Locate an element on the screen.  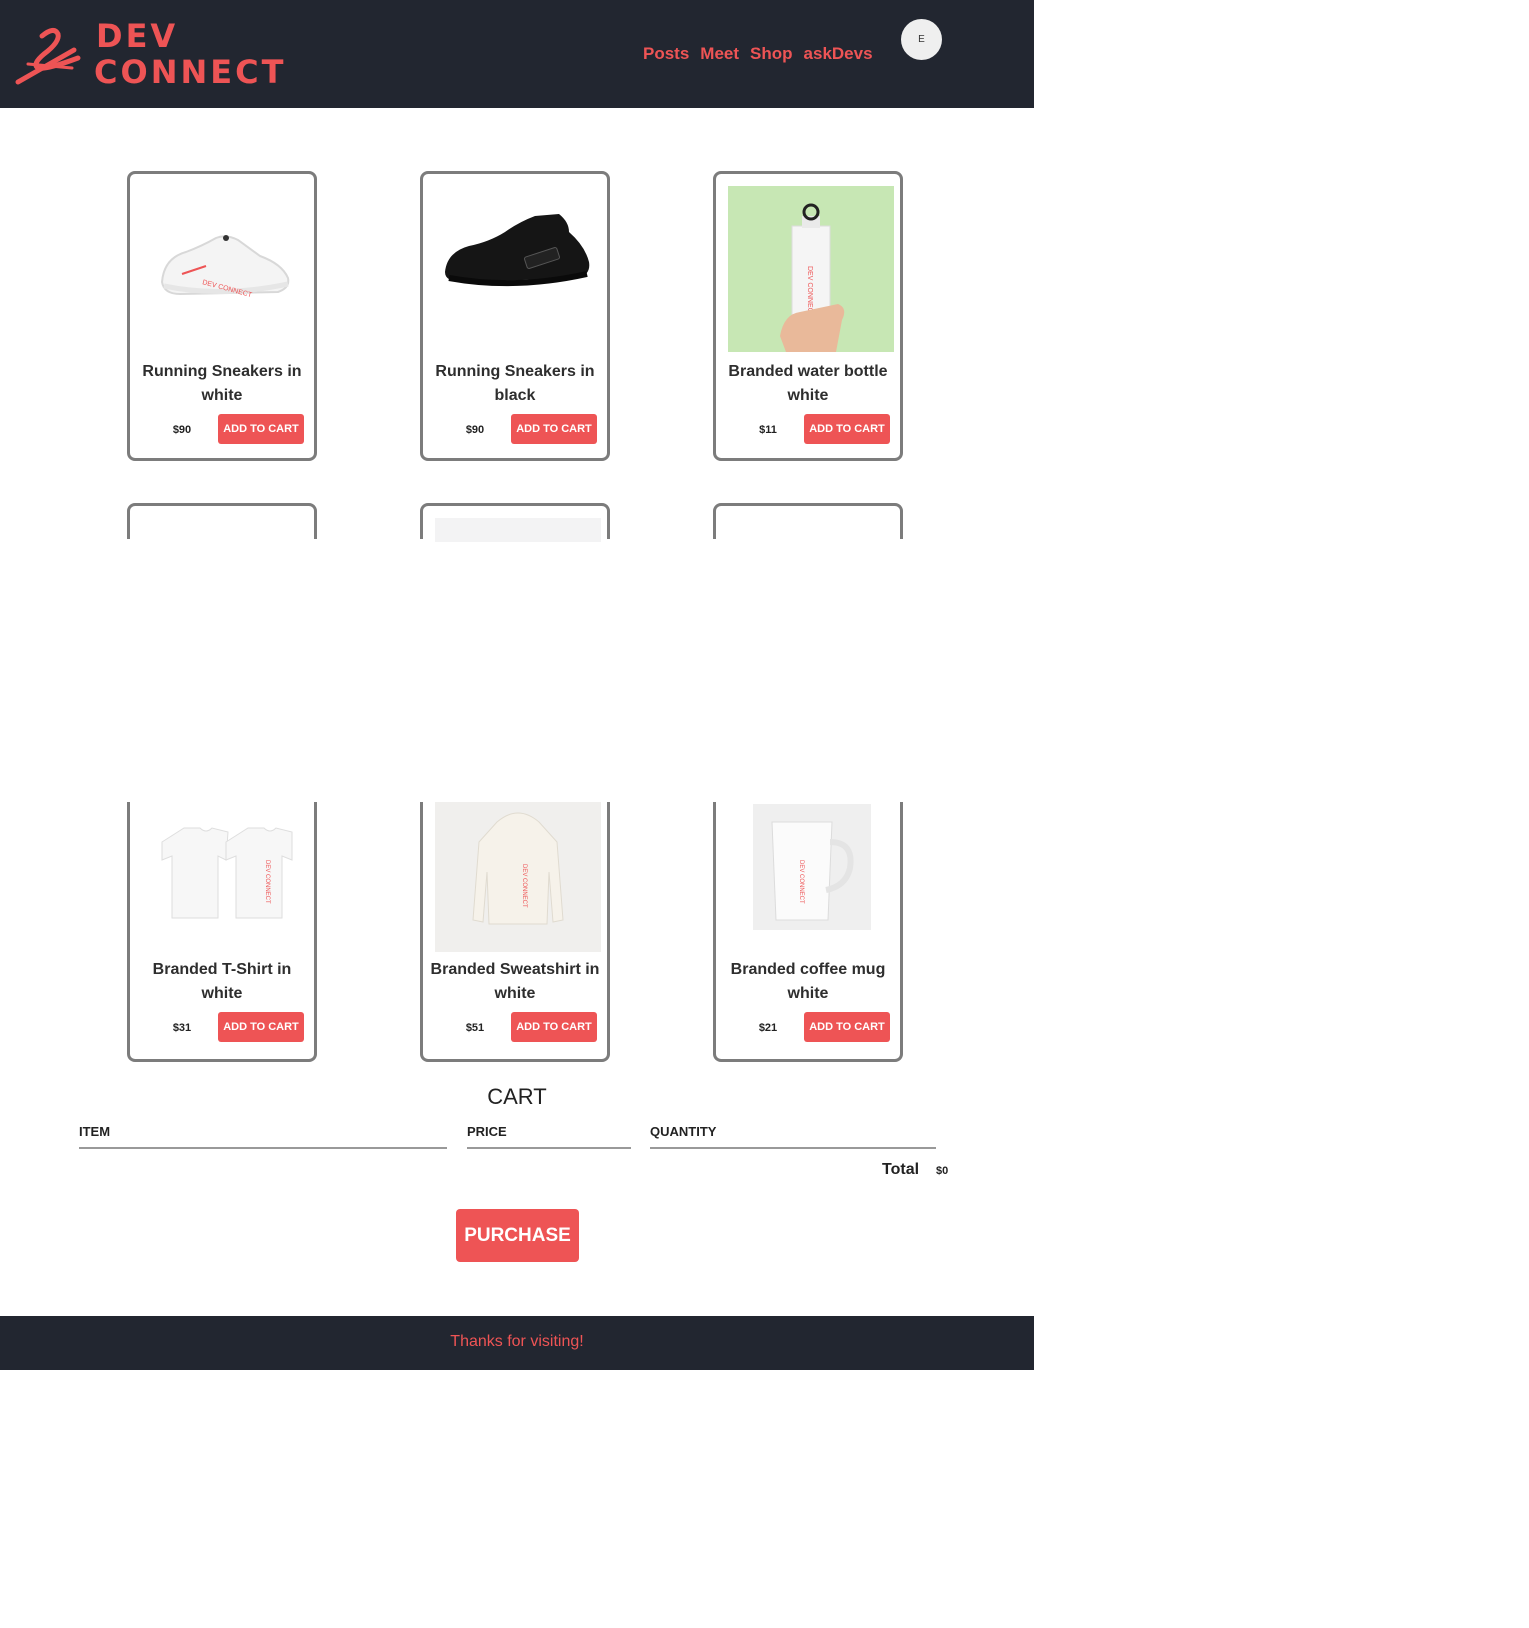
purchase-button: PURCHASE is located at coordinates (517, 1235).